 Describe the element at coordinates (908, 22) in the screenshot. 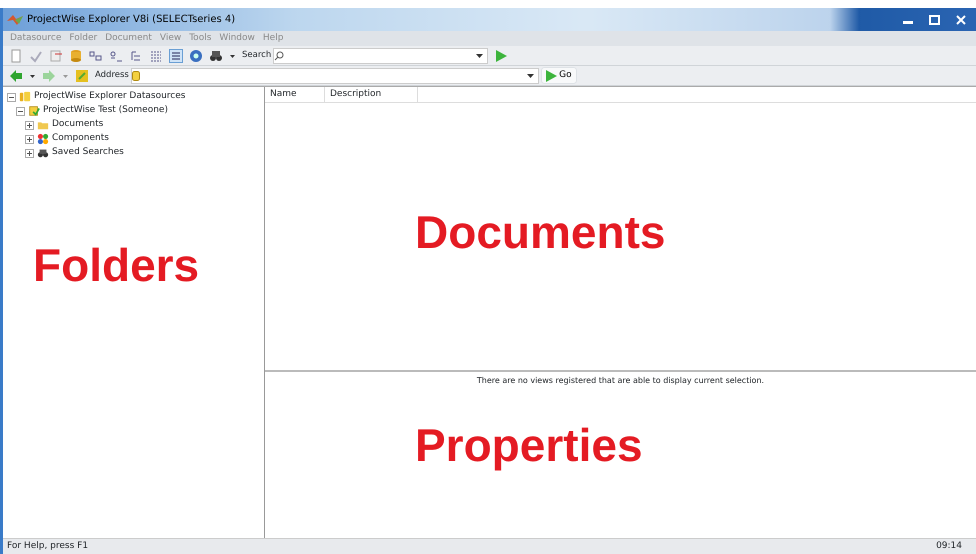

I see `minimize-icon` at that location.